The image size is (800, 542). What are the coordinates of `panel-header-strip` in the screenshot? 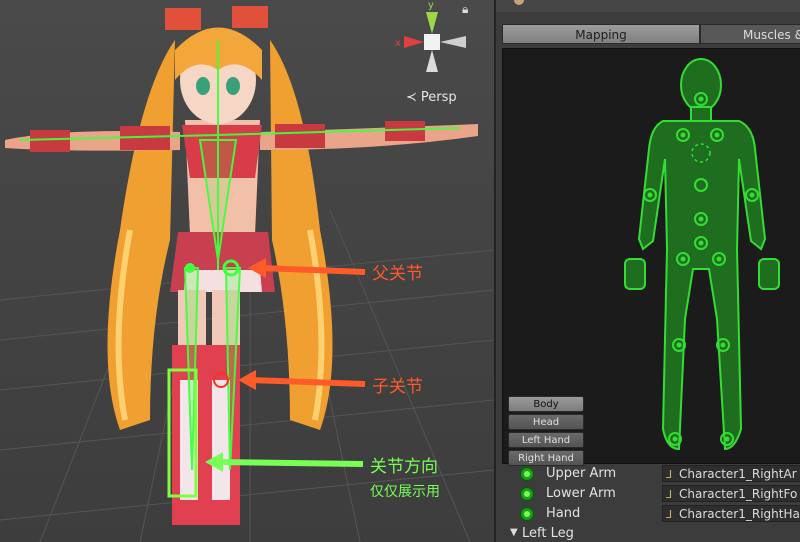 It's located at (648, 6).